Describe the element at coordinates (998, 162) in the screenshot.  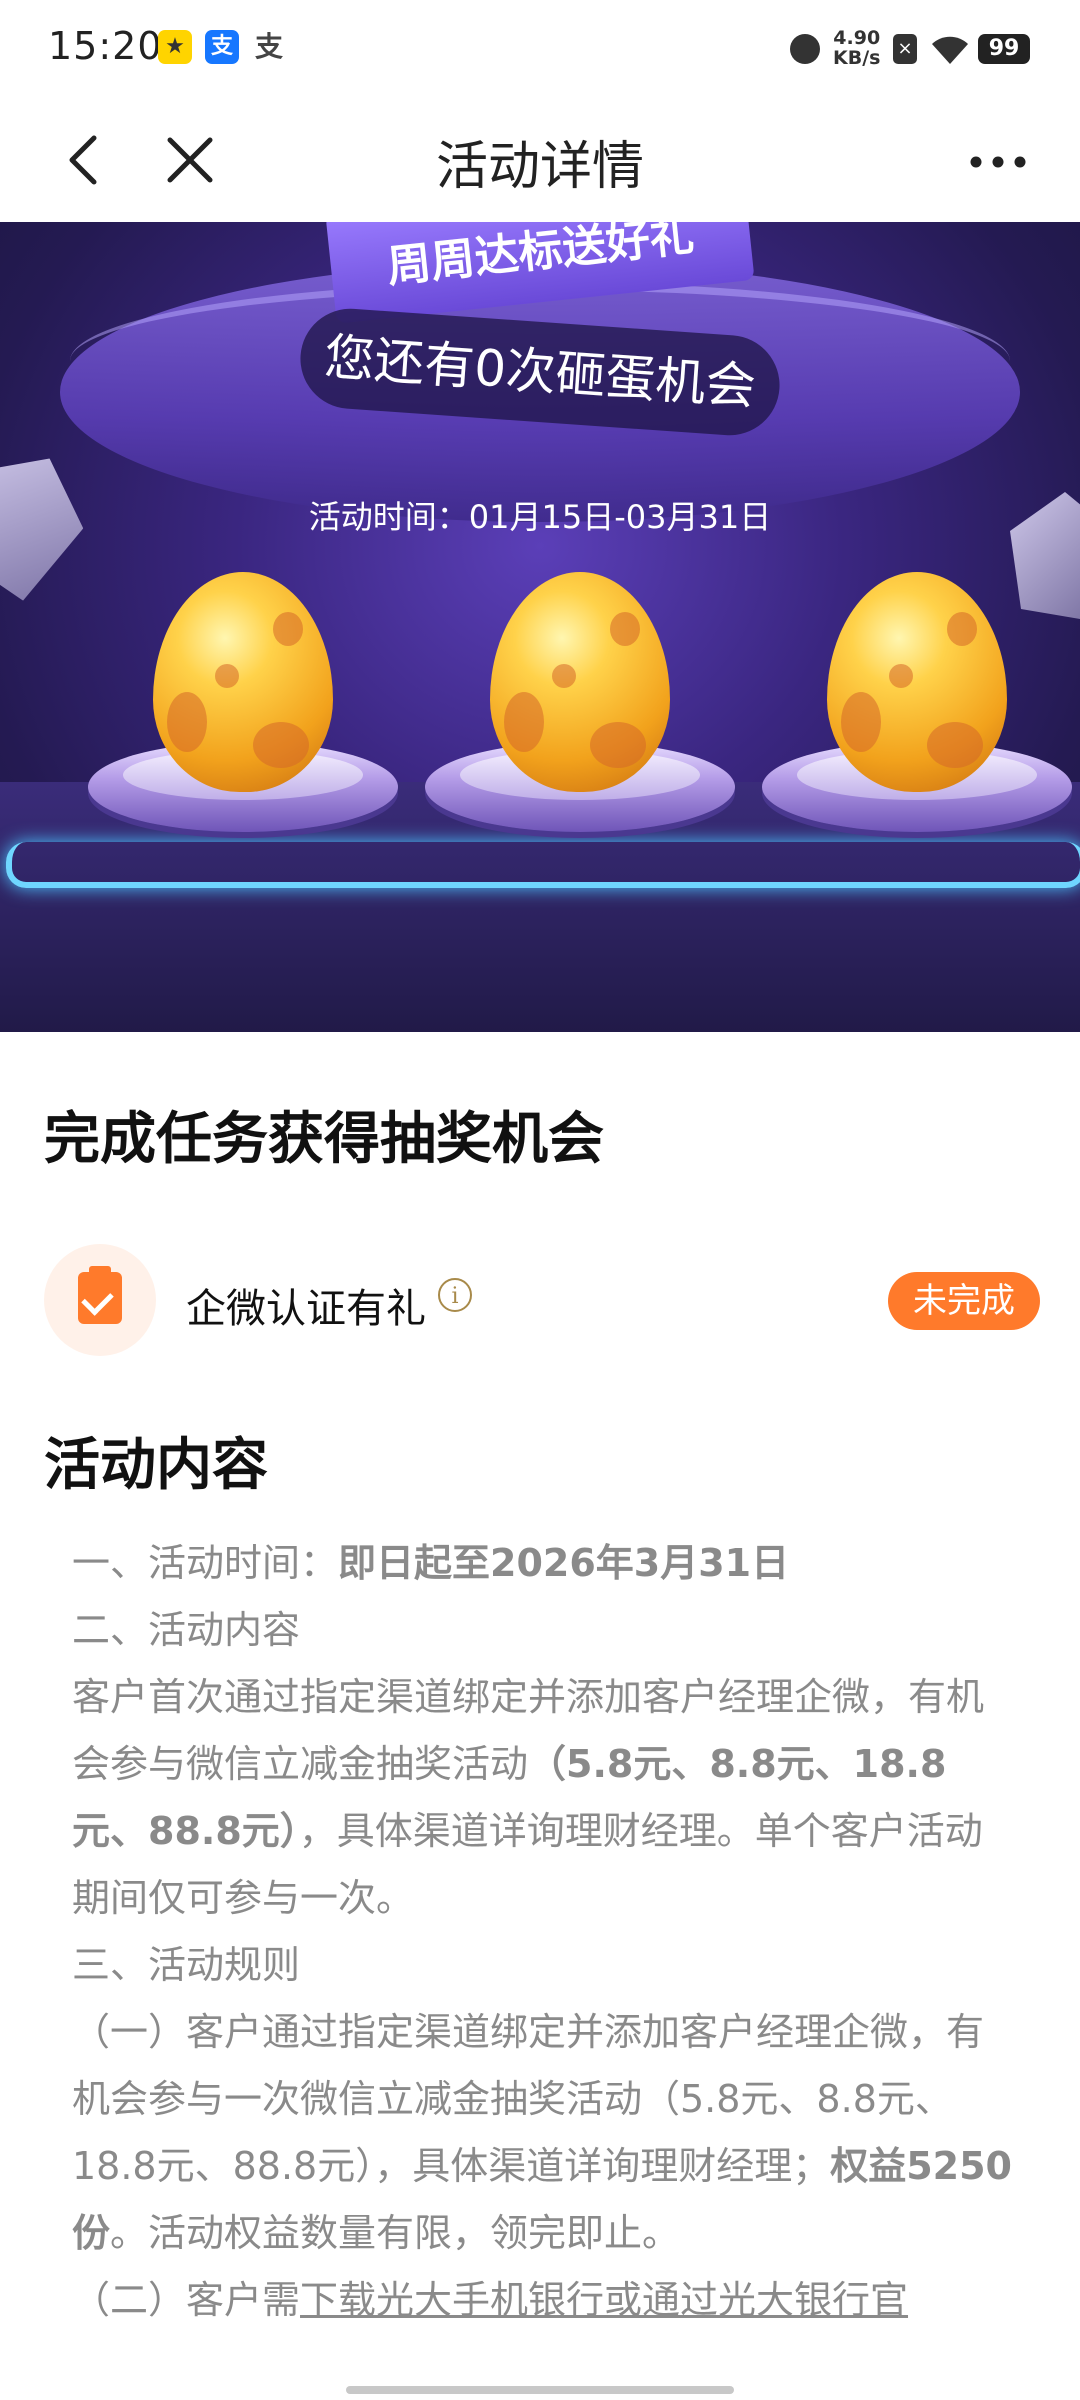
I see `more-options-icon` at that location.